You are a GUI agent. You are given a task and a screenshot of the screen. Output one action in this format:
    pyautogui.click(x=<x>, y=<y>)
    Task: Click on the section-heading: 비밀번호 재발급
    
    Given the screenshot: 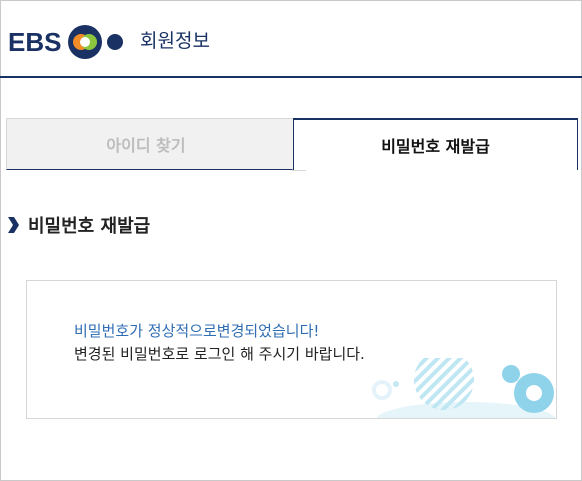 What is the action you would take?
    pyautogui.click(x=78, y=225)
    